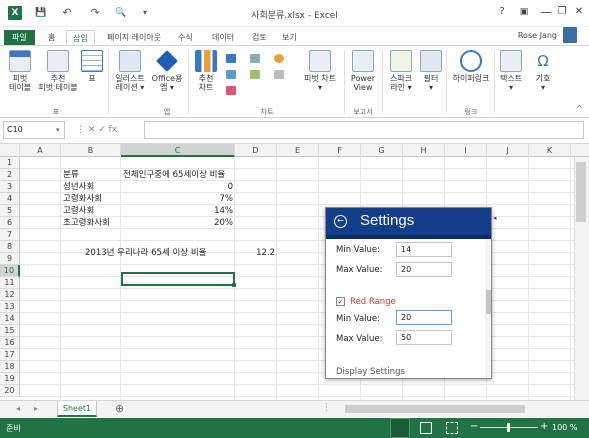  What do you see at coordinates (370, 372) in the screenshot?
I see `display-settings-link: Display Settings` at bounding box center [370, 372].